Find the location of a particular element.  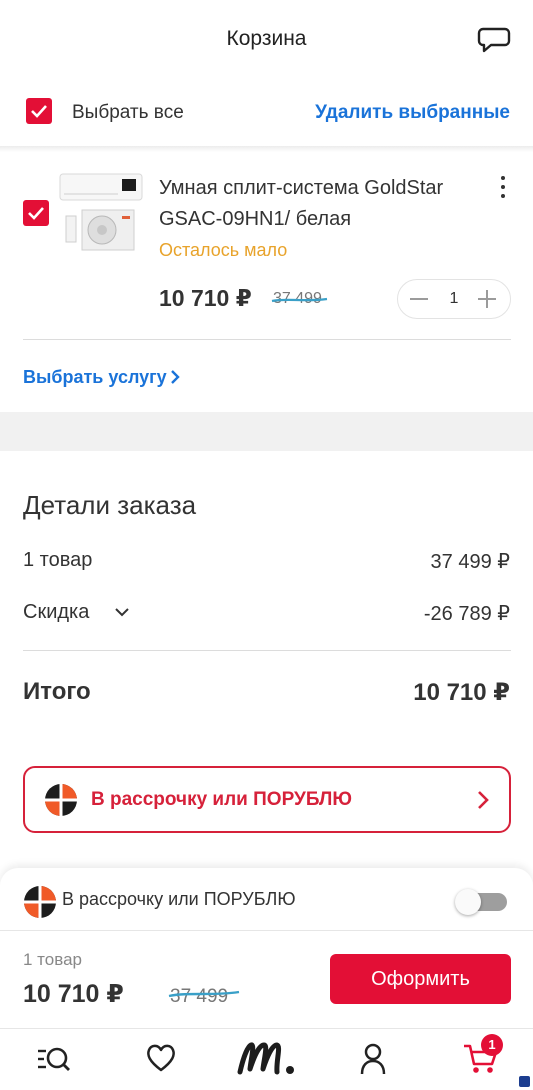

section-separator is located at coordinates (266, 431).